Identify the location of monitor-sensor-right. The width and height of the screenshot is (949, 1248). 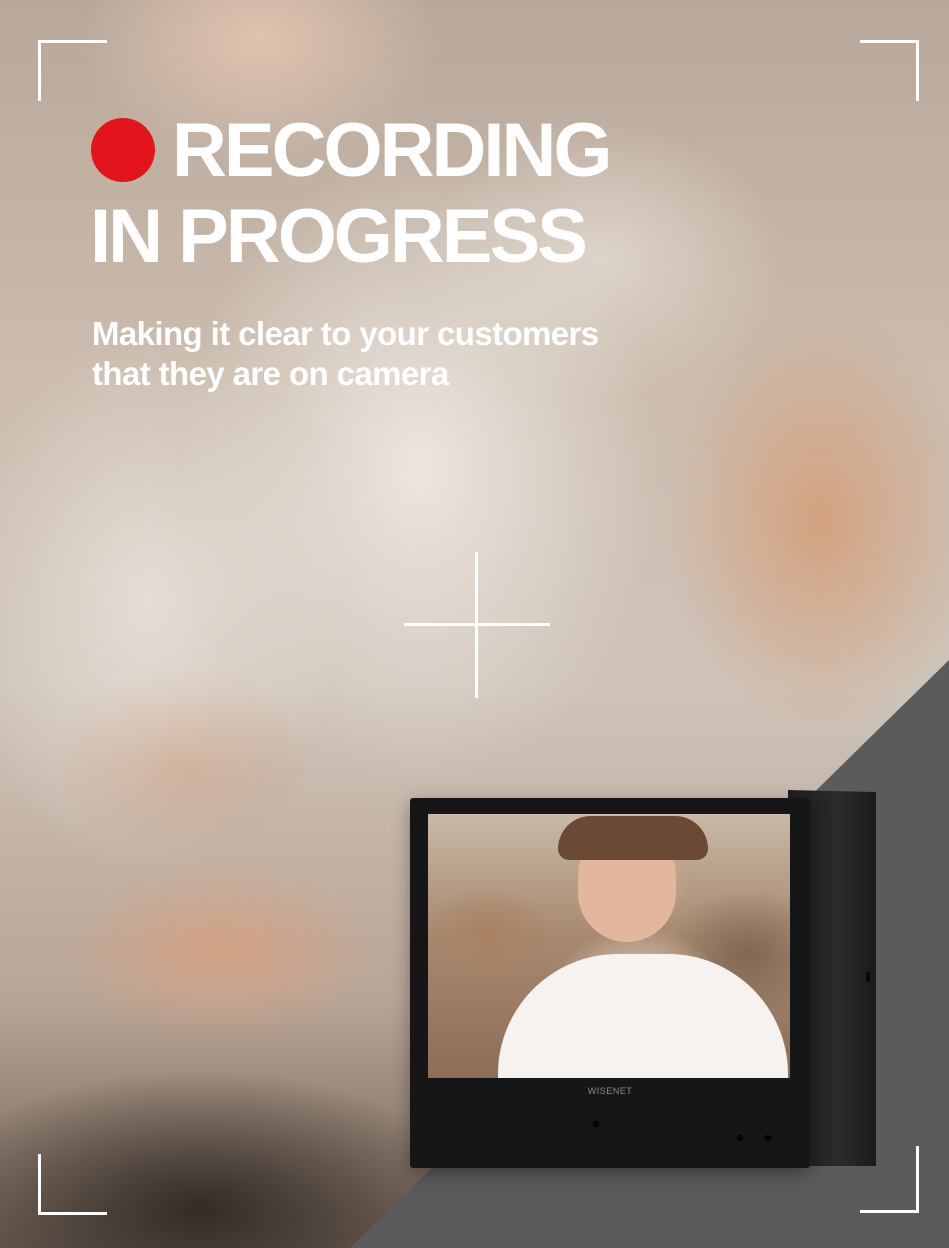
(768, 1138).